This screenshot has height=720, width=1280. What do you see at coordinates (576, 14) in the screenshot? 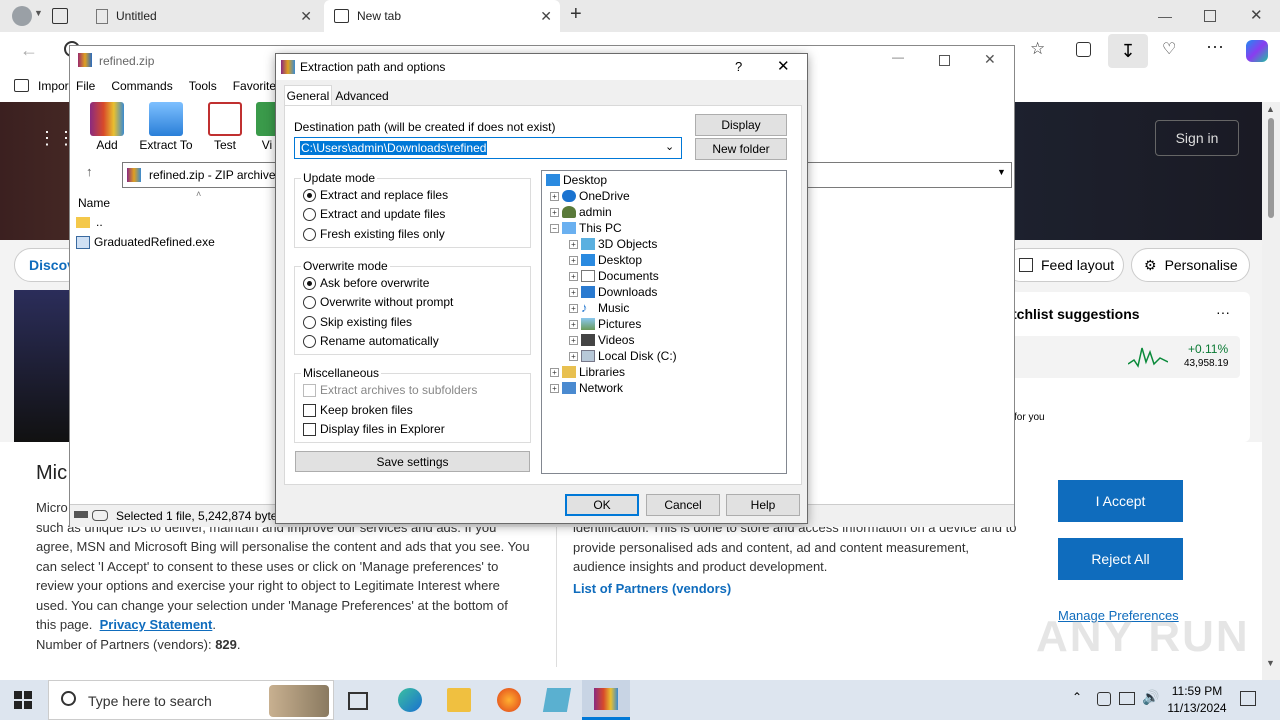
I see `new-tab-icon: +` at bounding box center [576, 14].